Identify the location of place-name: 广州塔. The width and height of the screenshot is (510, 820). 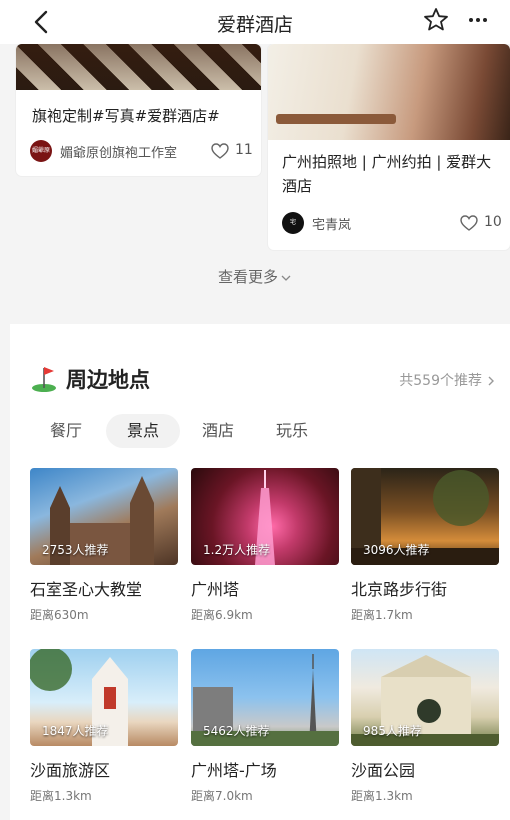
(215, 589).